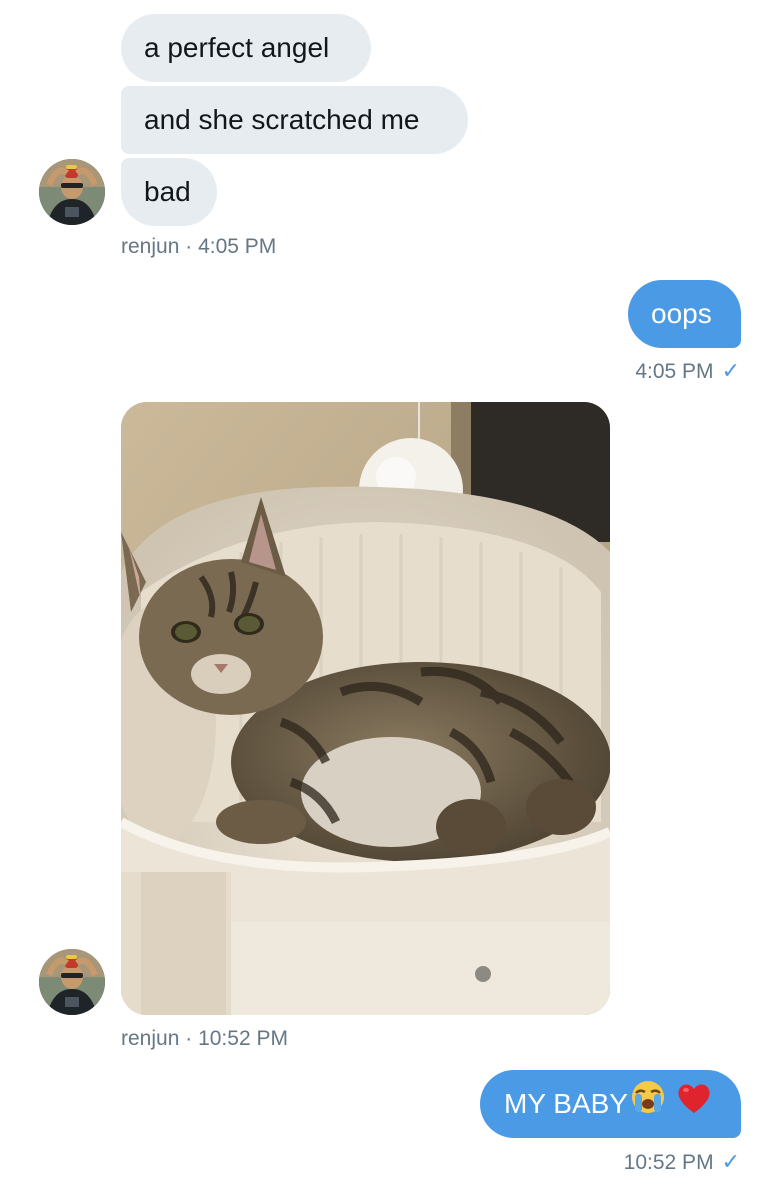 The width and height of the screenshot is (779, 1200). I want to click on message-text: oops, so click(681, 313).